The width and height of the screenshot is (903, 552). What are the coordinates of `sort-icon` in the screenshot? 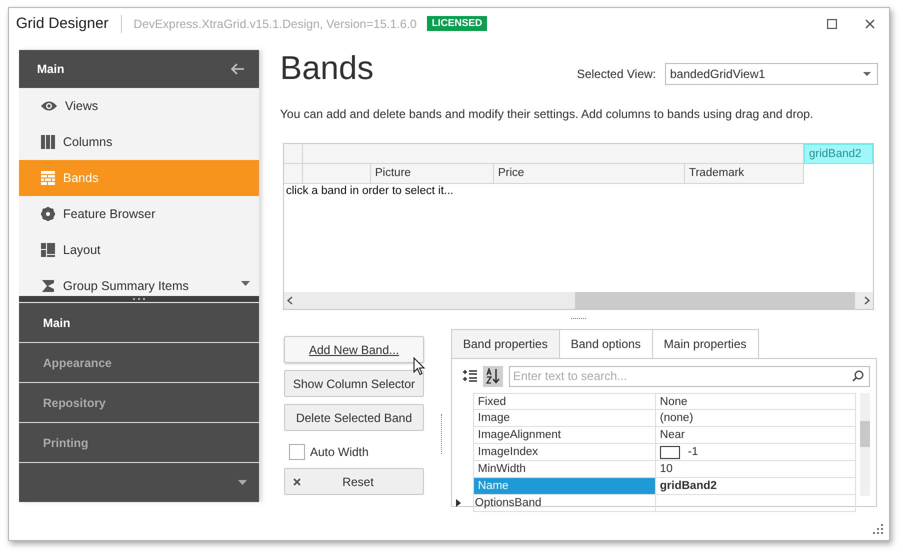 It's located at (493, 376).